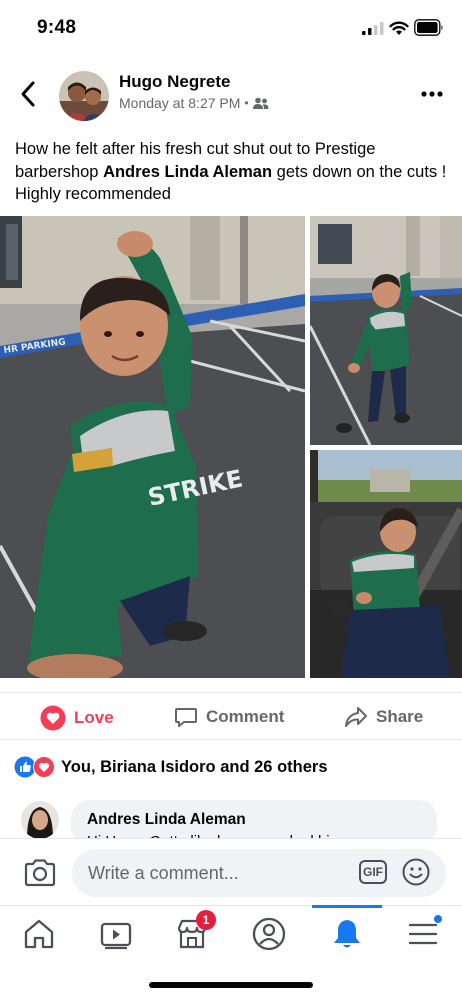 The width and height of the screenshot is (462, 1000). I want to click on share-button: Share, so click(383, 717).